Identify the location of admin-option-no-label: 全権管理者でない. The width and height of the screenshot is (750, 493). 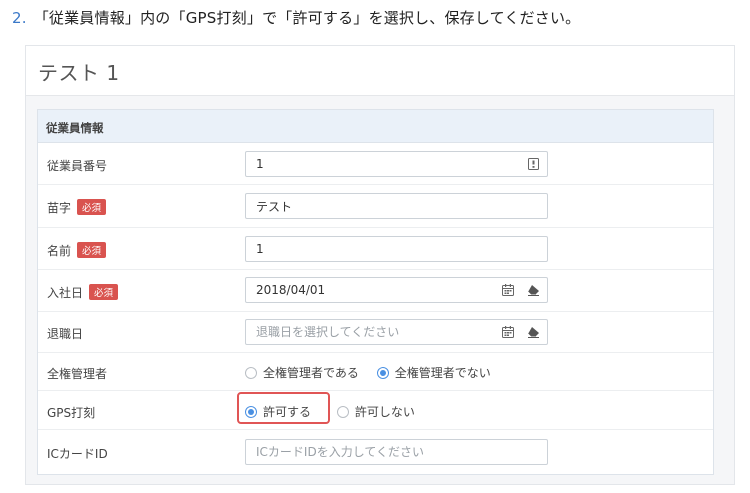
(442, 373).